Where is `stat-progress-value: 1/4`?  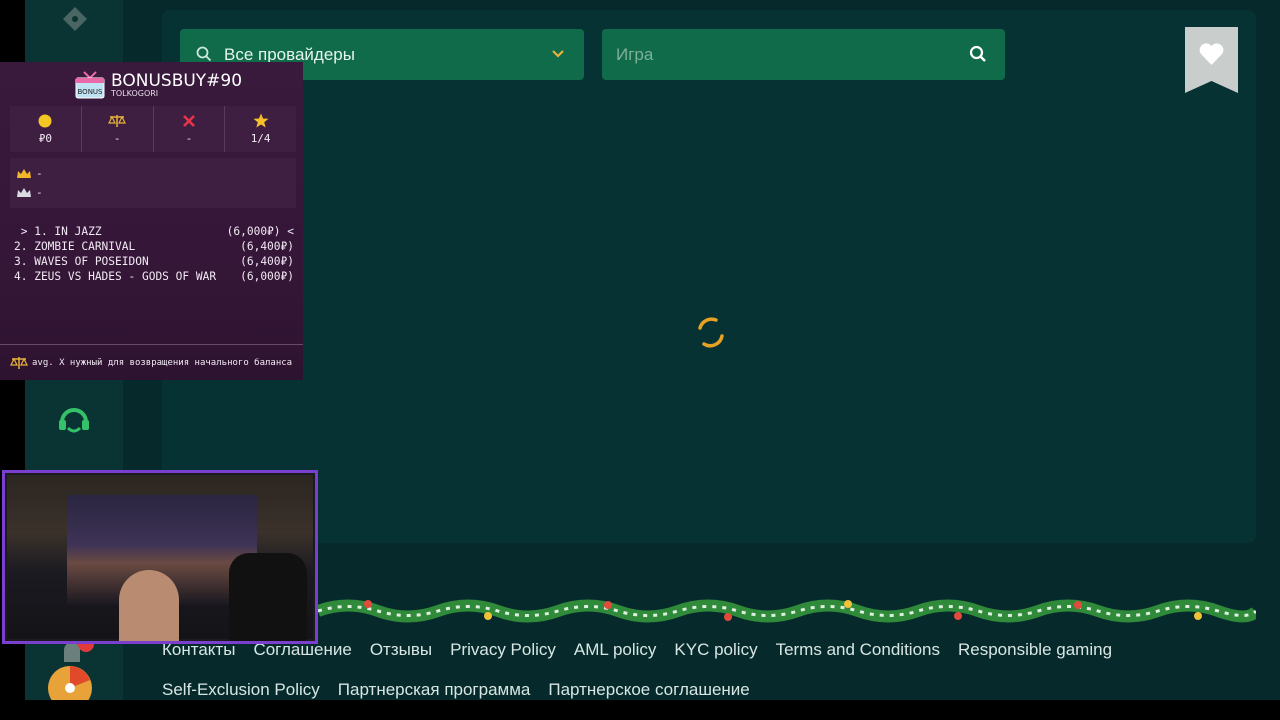
stat-progress-value: 1/4 is located at coordinates (260, 138).